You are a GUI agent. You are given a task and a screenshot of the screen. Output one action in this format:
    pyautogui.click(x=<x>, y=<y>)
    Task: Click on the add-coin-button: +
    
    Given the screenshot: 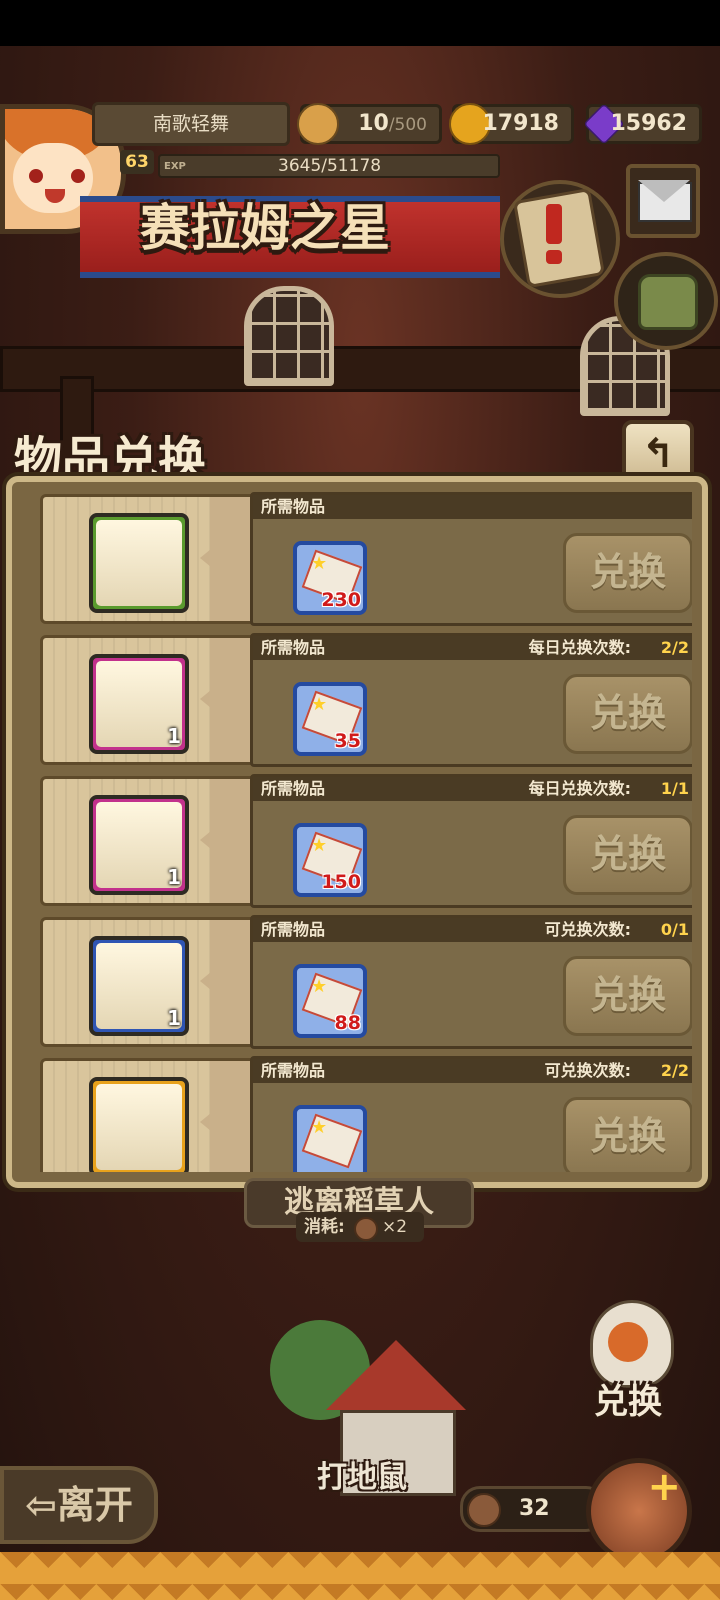 What is the action you would take?
    pyautogui.click(x=639, y=1511)
    